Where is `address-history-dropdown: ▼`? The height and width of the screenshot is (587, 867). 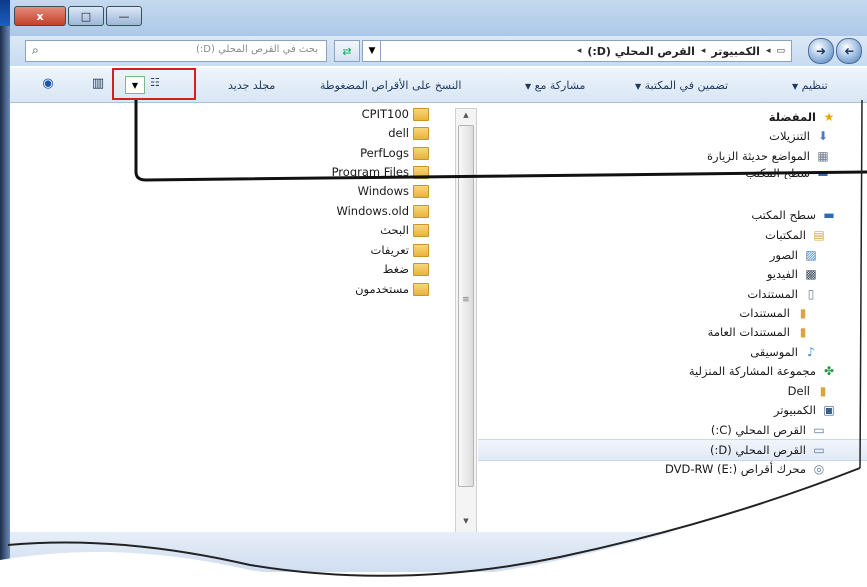
address-history-dropdown: ▼ is located at coordinates (372, 51).